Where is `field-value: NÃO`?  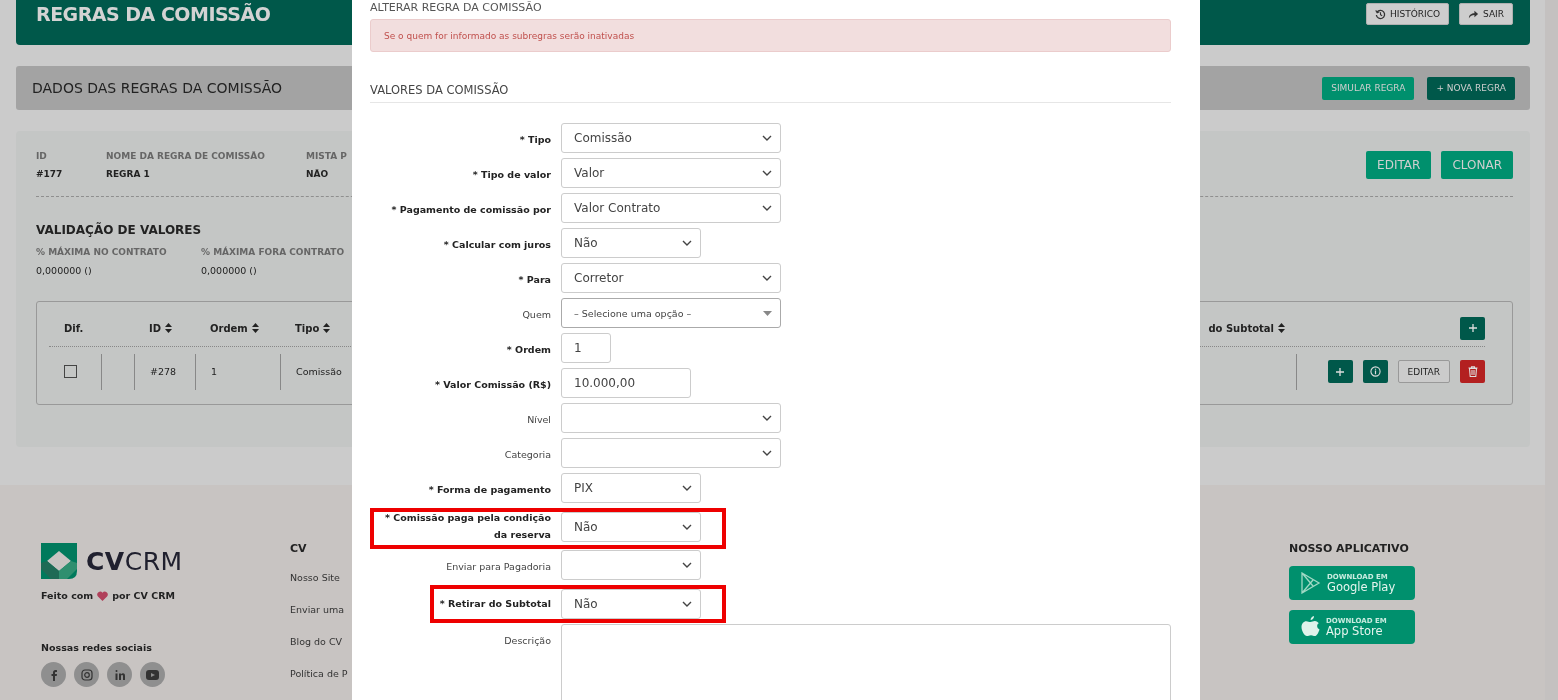 field-value: NÃO is located at coordinates (318, 174).